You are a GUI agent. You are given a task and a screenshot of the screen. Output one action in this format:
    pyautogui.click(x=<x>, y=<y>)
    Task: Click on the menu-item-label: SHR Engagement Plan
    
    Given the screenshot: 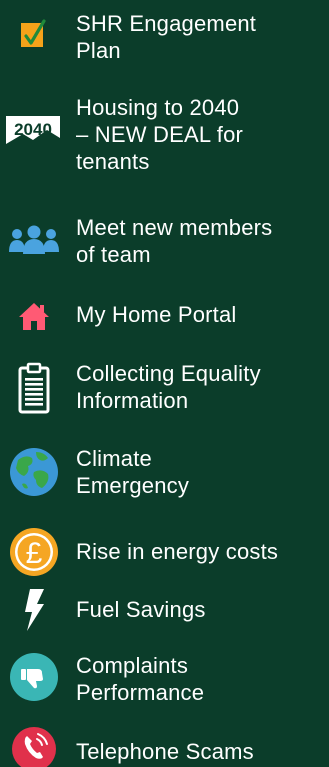 What is the action you would take?
    pyautogui.click(x=166, y=37)
    